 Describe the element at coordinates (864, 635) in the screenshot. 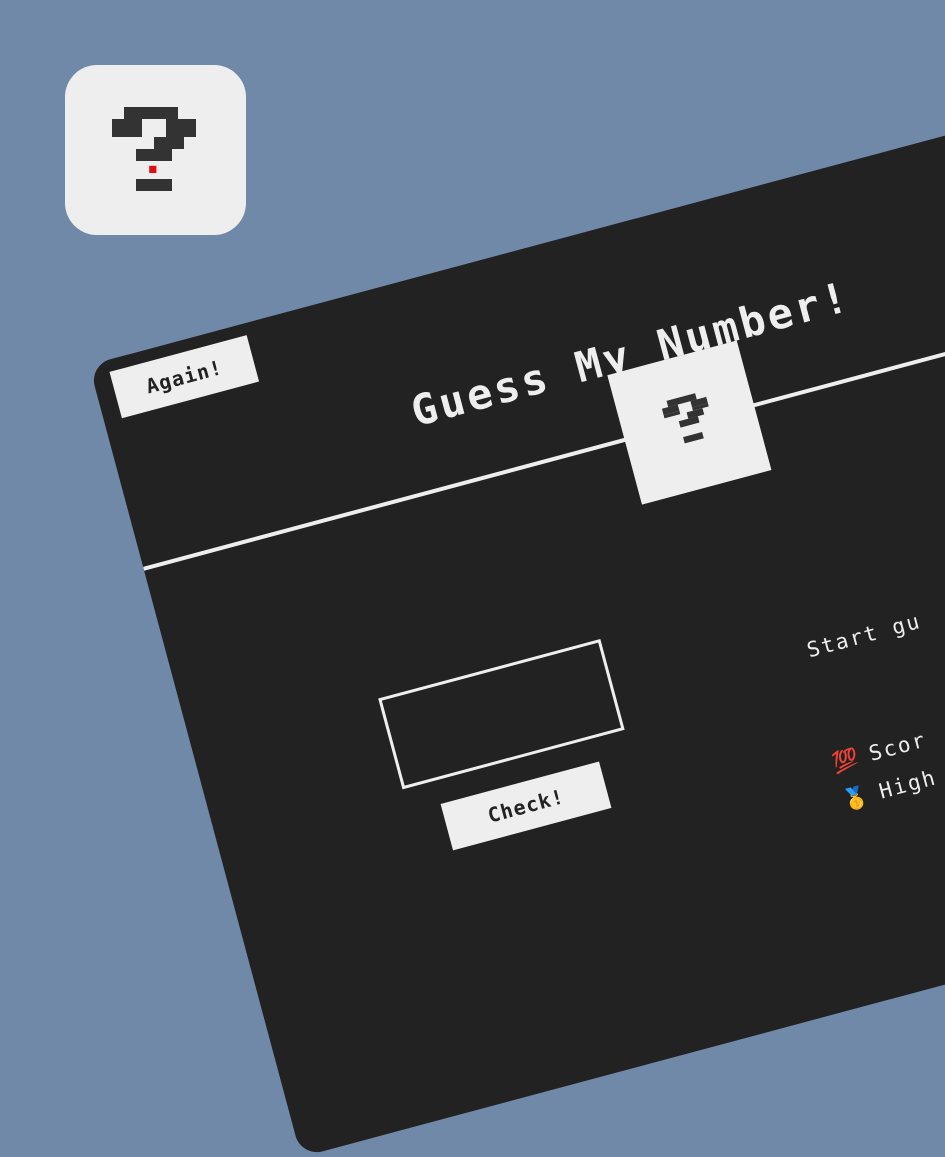

I see `status-message: Start gu` at that location.